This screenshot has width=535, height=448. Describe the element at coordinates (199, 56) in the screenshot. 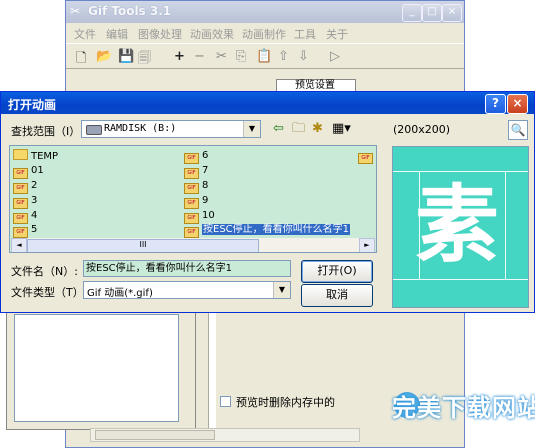

I see `remove-icon: −` at that location.